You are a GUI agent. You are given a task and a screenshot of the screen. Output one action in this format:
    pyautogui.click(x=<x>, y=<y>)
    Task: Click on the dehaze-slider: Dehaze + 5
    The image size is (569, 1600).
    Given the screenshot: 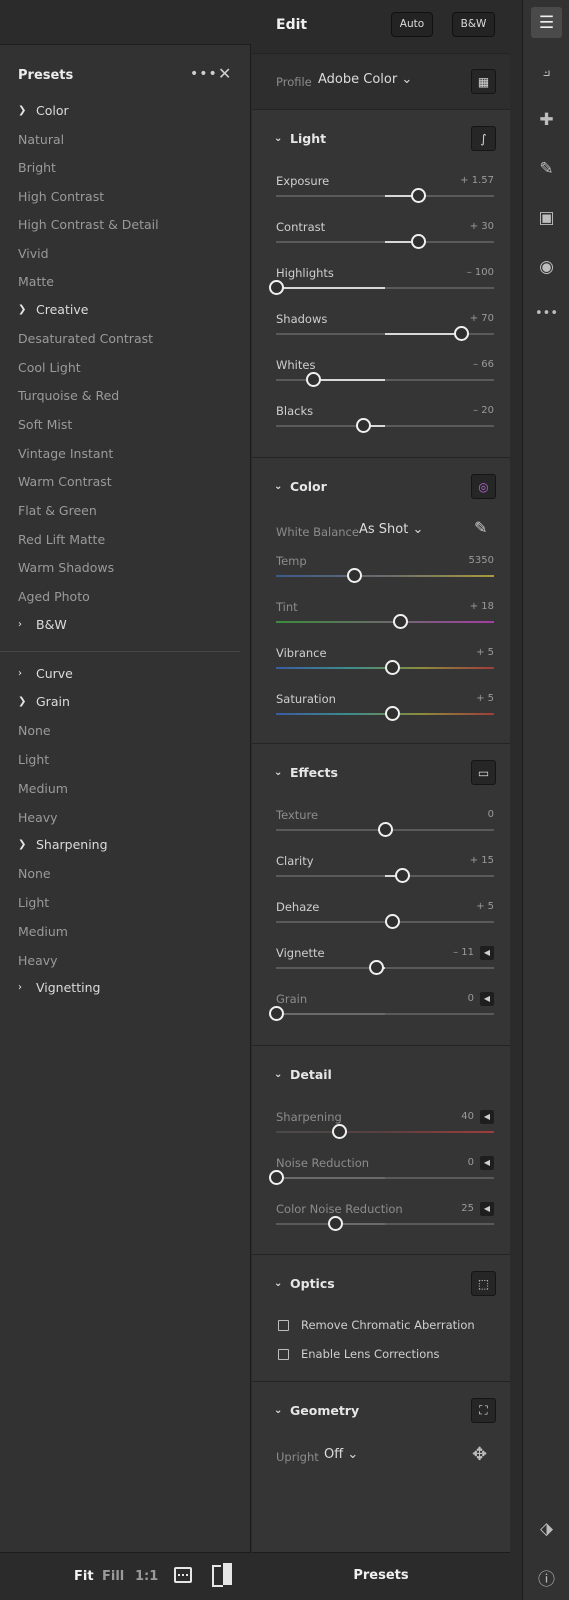 What is the action you would take?
    pyautogui.click(x=385, y=921)
    